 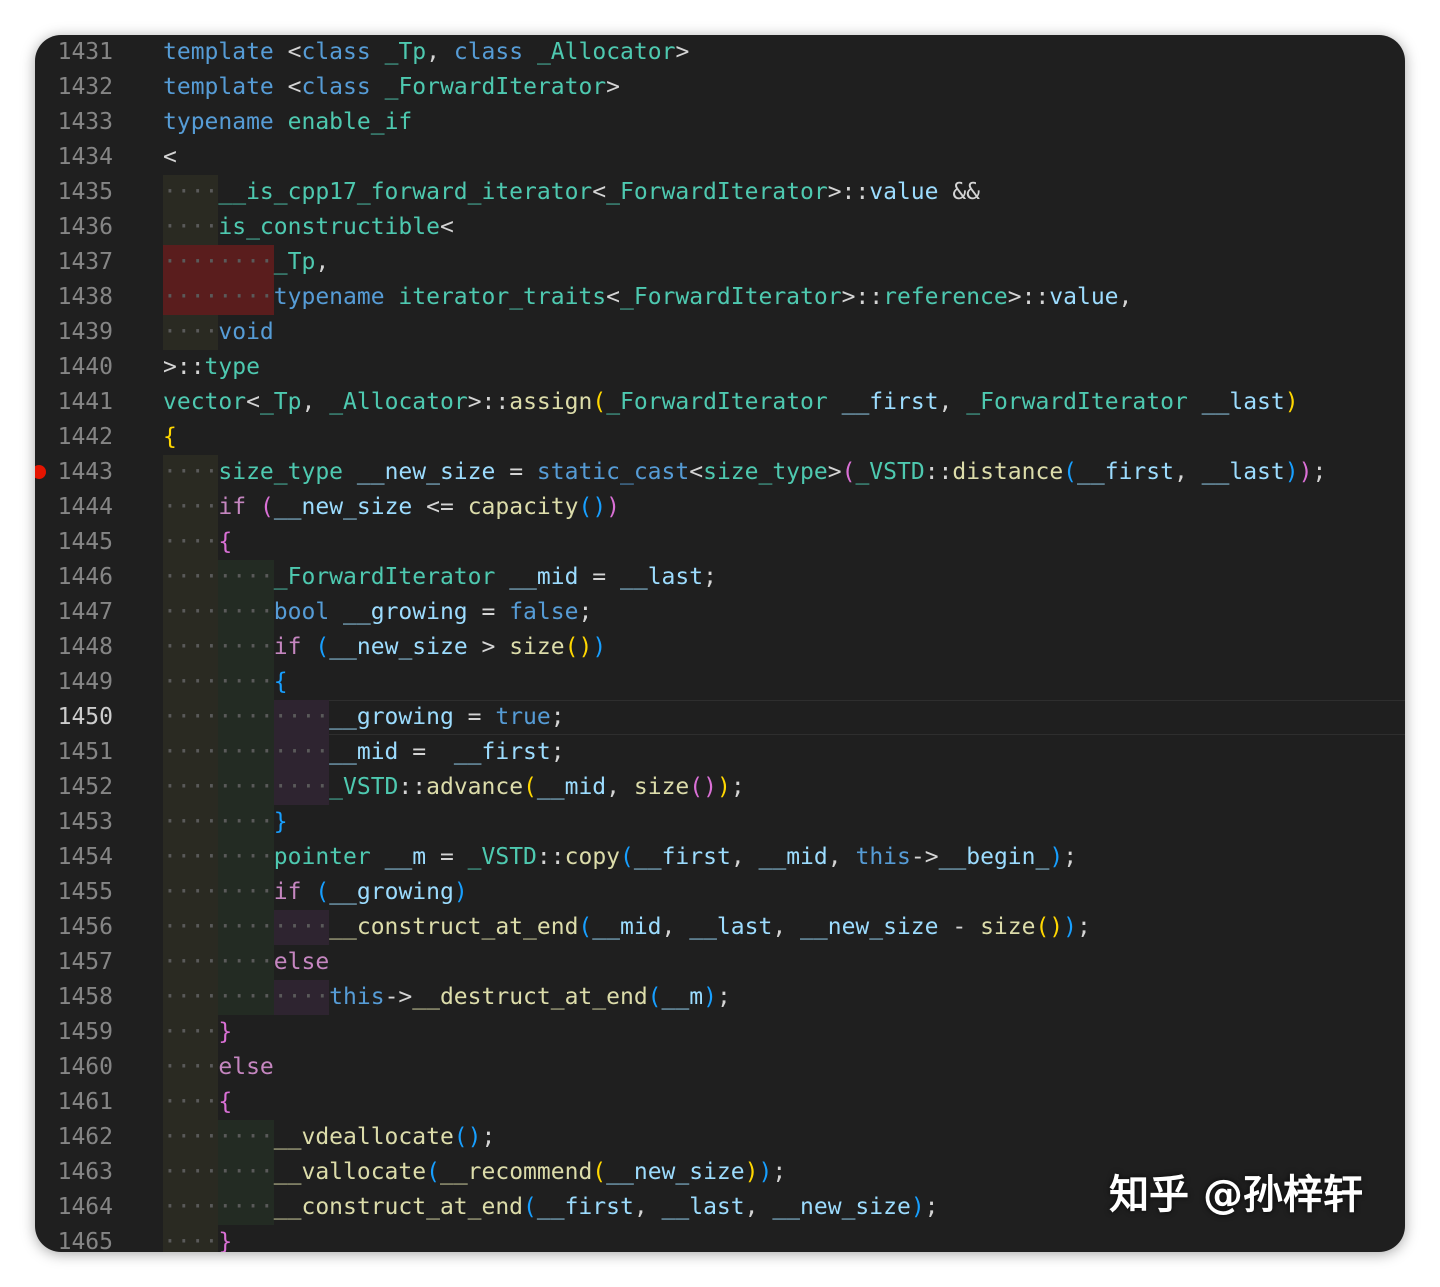 What do you see at coordinates (720, 507) in the screenshot?
I see `code-line: 1444 ····if (__new_size <= capacity())` at bounding box center [720, 507].